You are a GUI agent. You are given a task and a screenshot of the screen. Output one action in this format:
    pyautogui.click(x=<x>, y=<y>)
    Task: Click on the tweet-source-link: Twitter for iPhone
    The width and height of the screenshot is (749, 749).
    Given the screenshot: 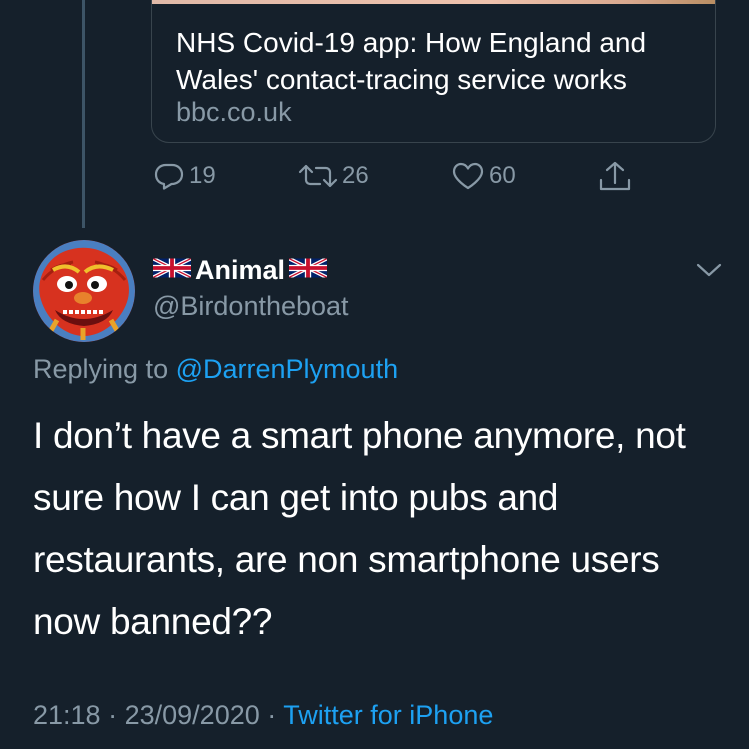 What is the action you would take?
    pyautogui.click(x=388, y=715)
    